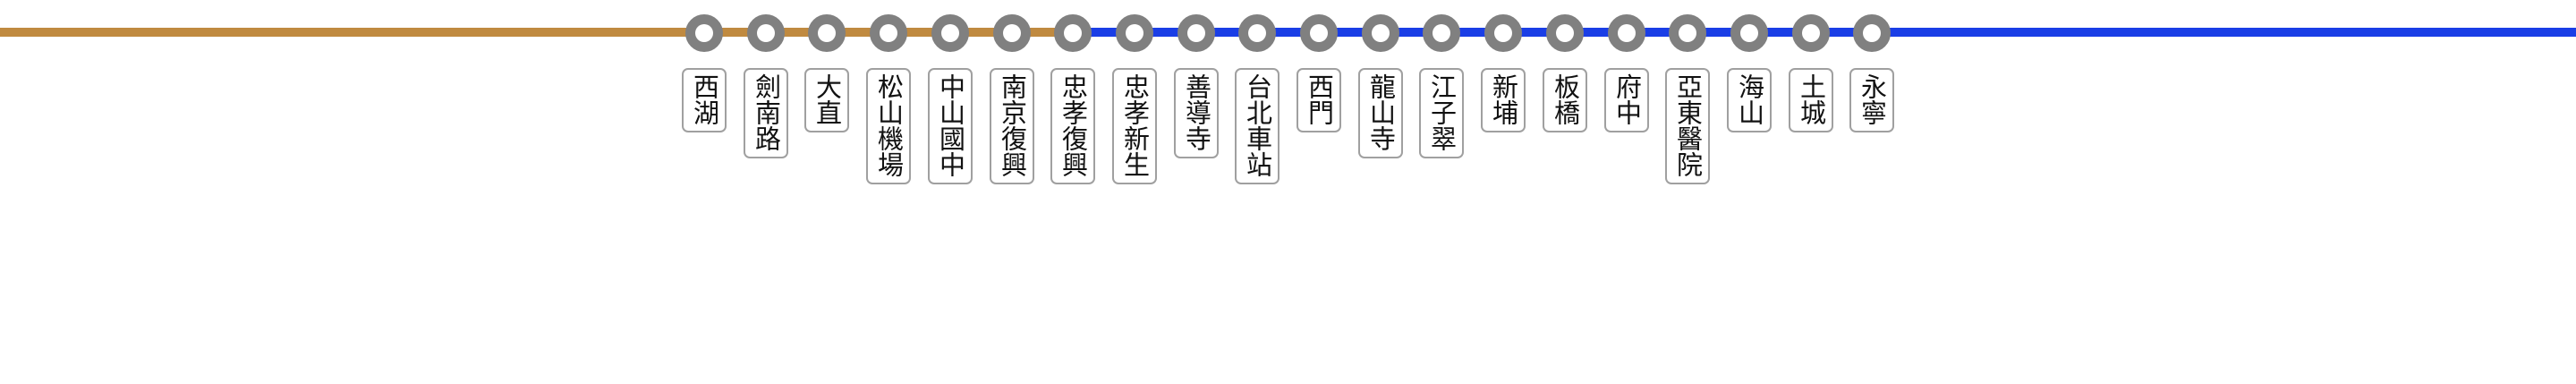 The height and width of the screenshot is (384, 2576). I want to click on station-name-label: 府中, so click(1626, 100).